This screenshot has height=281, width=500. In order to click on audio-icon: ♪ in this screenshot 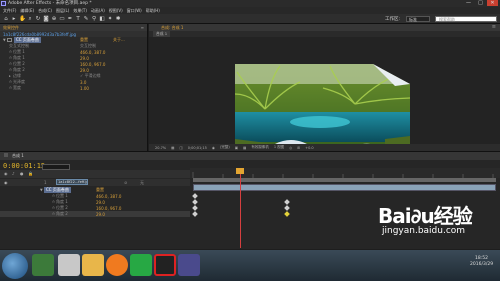, I will do `click(13, 173)`.